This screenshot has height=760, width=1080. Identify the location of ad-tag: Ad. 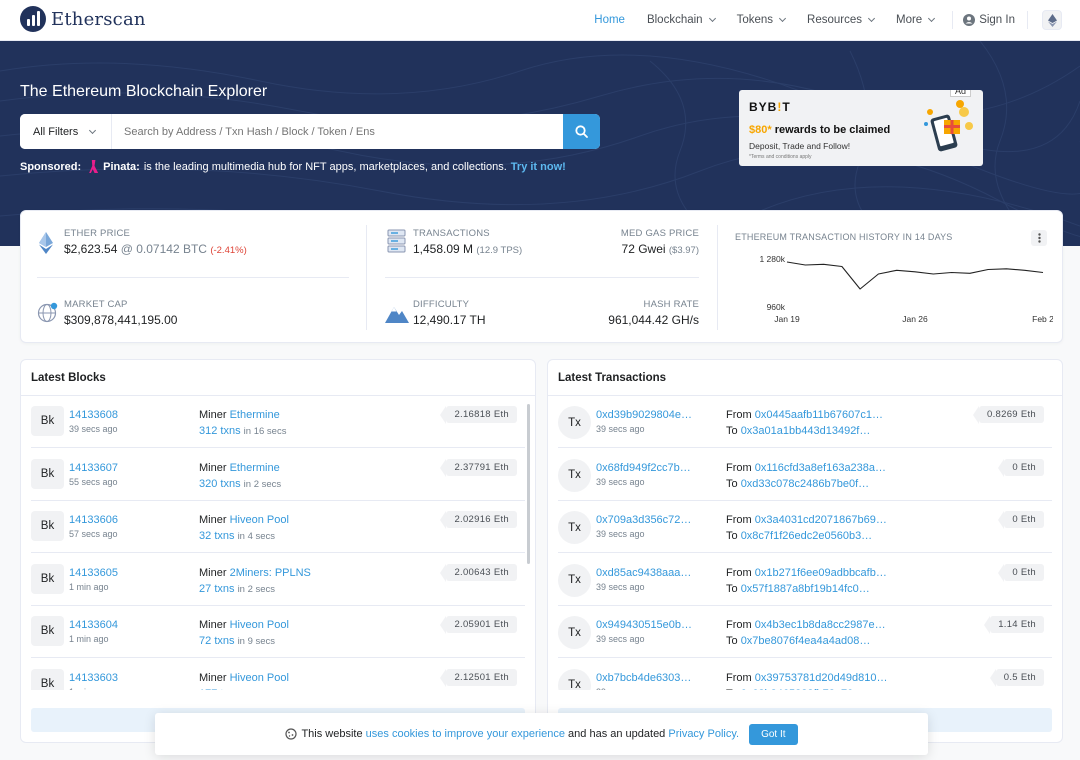
(960, 93).